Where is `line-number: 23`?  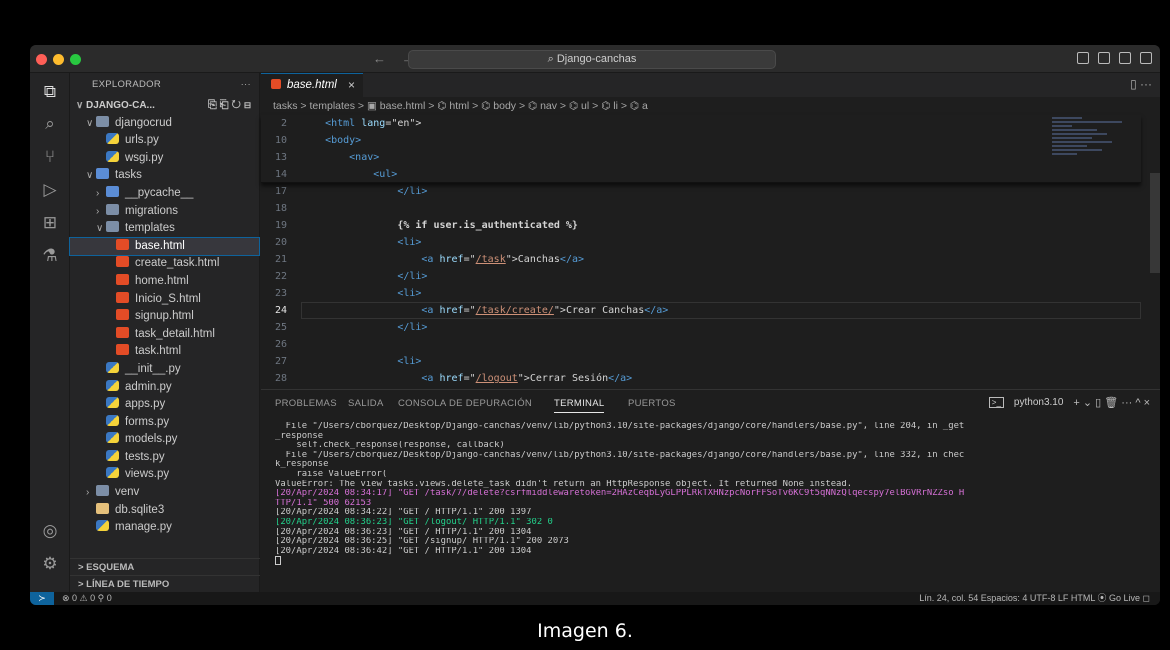
line-number: 23 is located at coordinates (280, 293).